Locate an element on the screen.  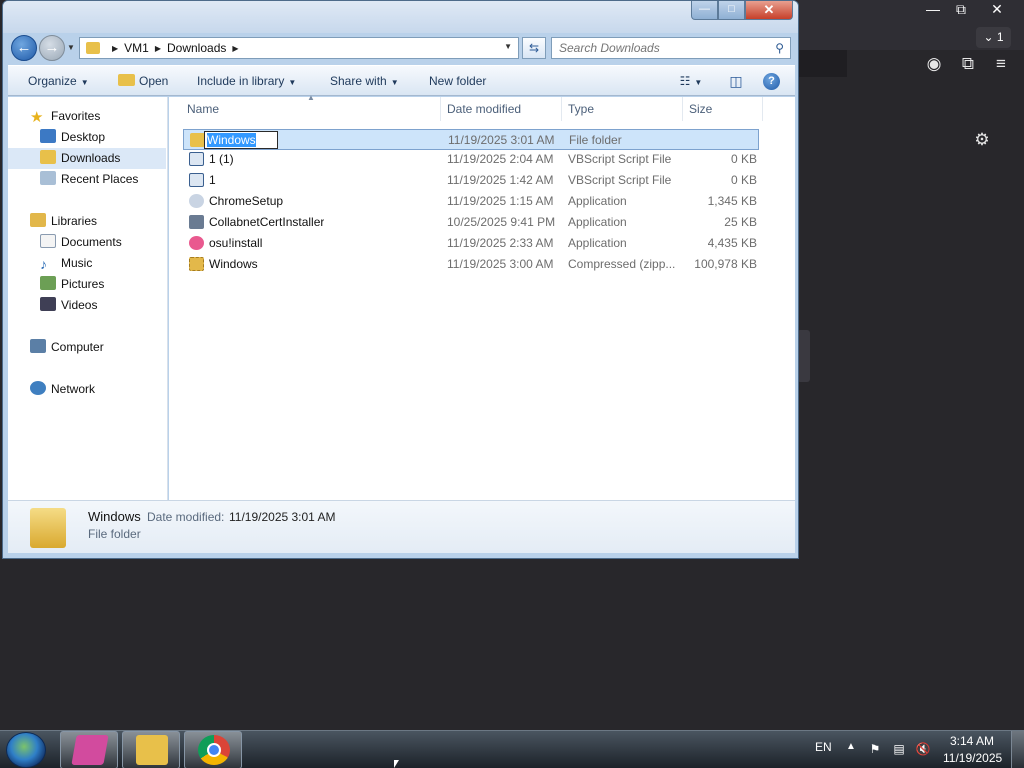
arrow-left-icon: ← is located at coordinates (24, 47).